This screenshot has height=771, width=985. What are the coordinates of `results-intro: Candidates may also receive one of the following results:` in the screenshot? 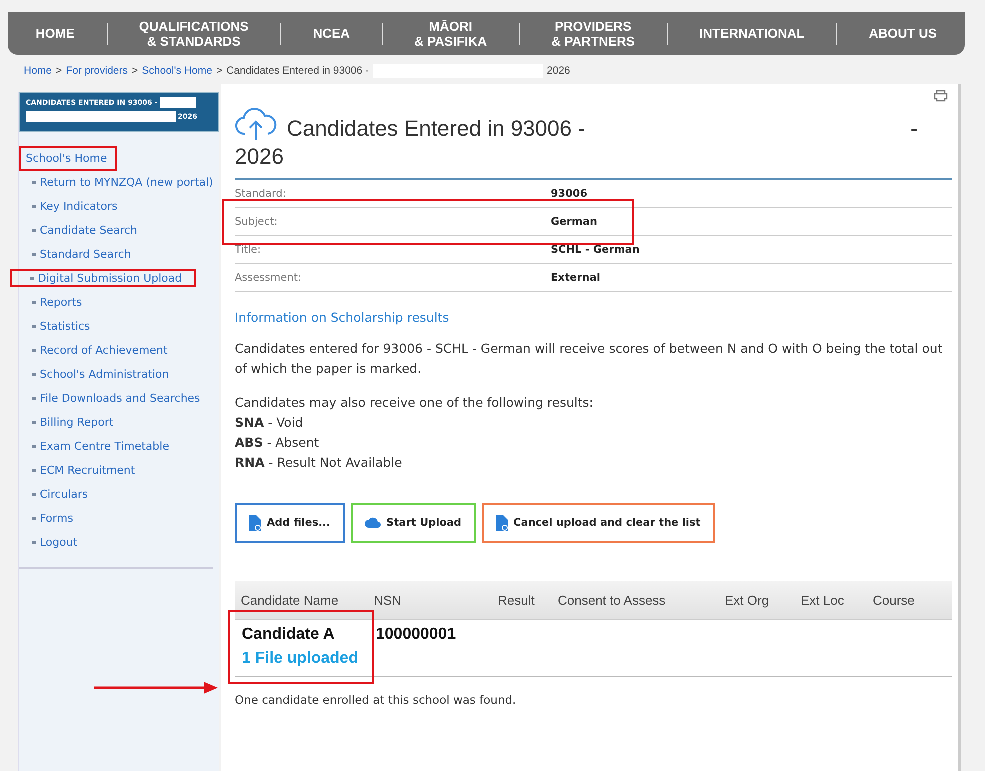 It's located at (415, 403).